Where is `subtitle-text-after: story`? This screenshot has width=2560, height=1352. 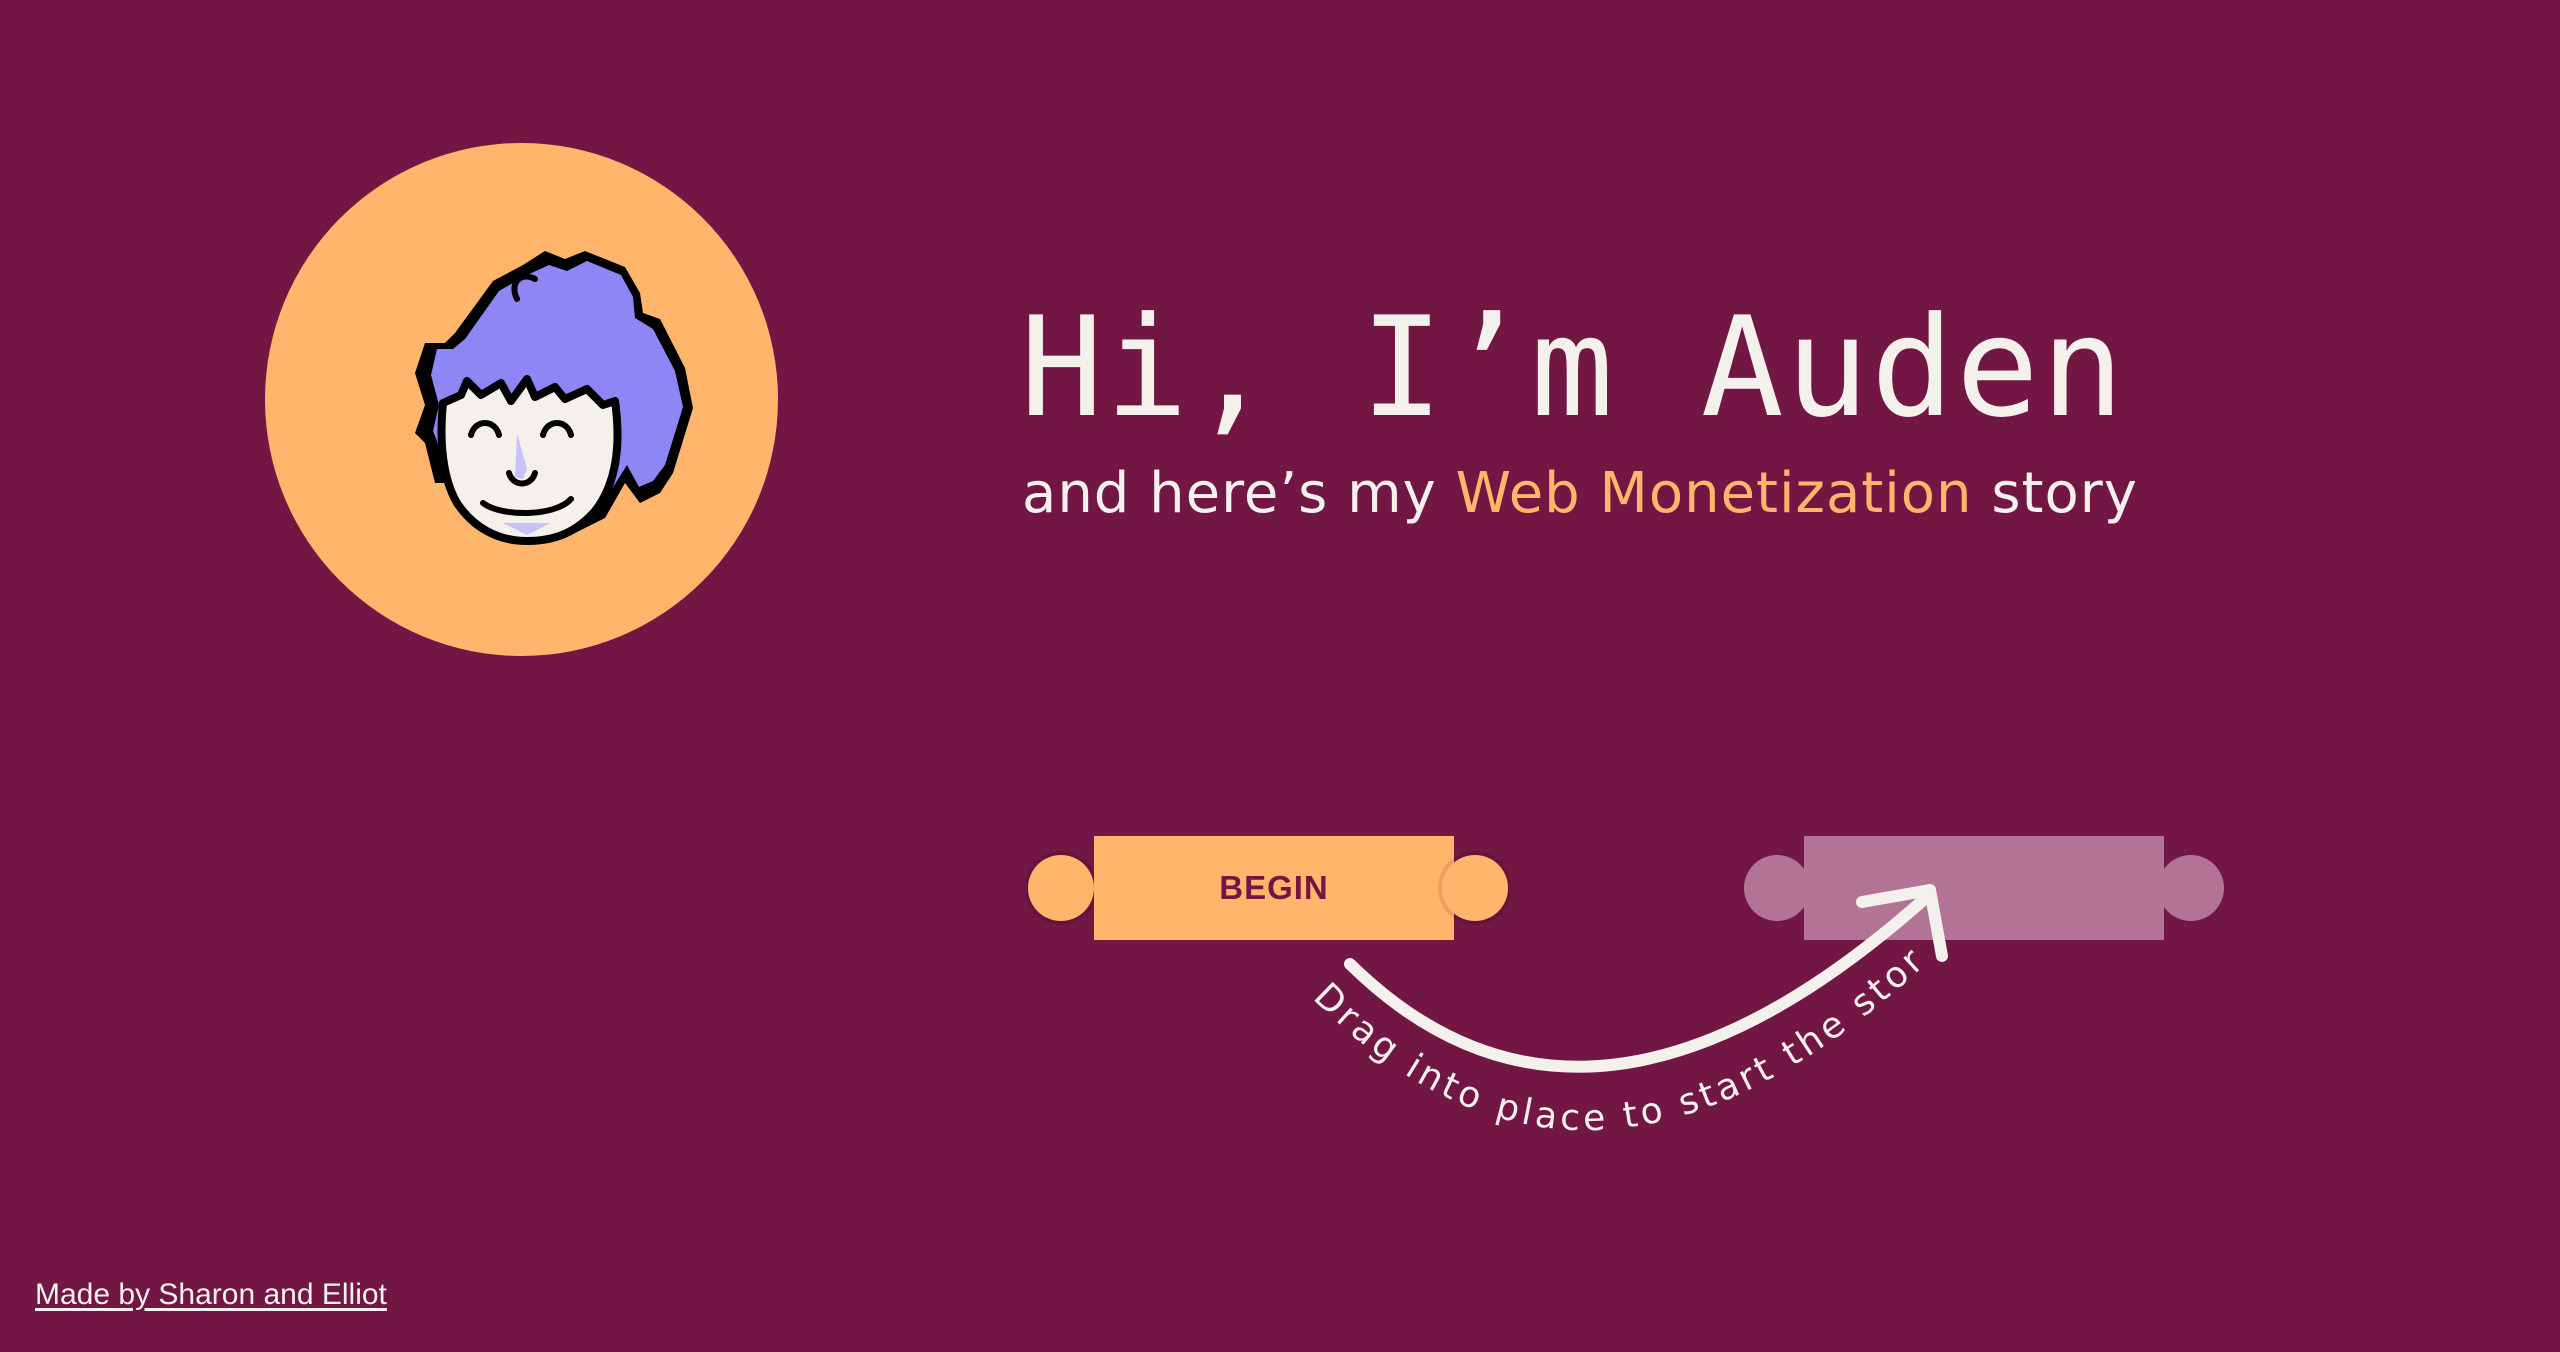 subtitle-text-after: story is located at coordinates (2055, 493).